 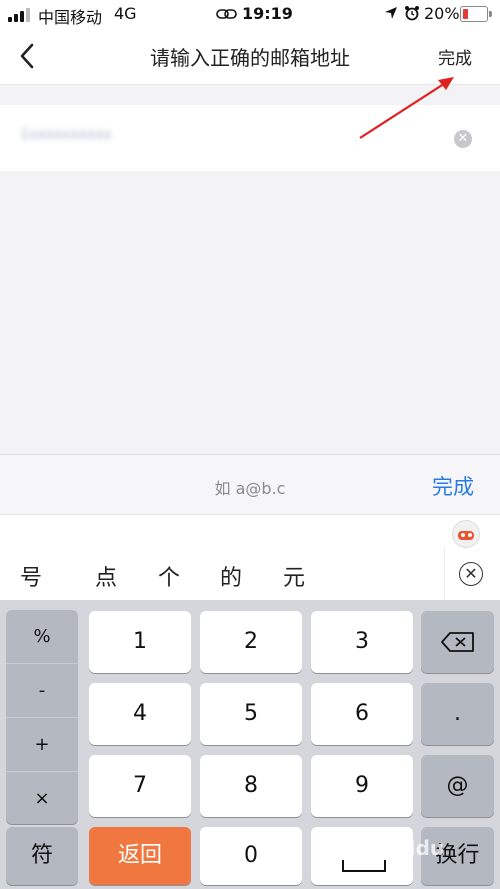 What do you see at coordinates (457, 786) in the screenshot?
I see `at-key: @` at bounding box center [457, 786].